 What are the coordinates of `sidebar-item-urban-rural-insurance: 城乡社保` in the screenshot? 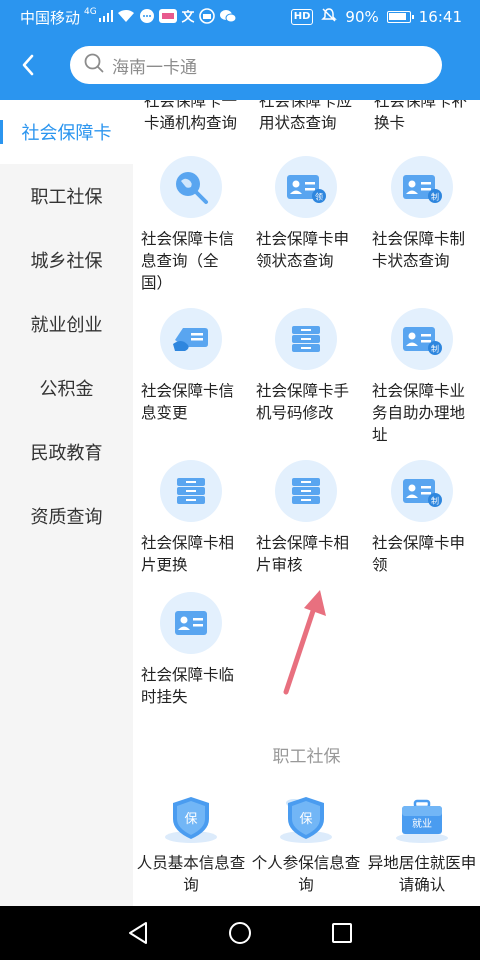 It's located at (66, 260).